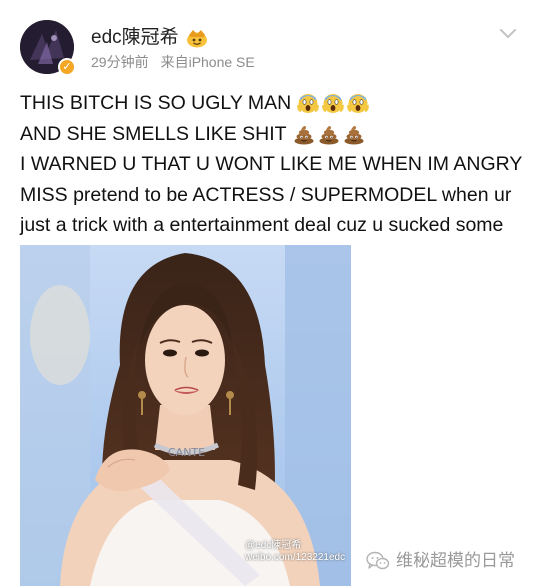  I want to click on post-line: THIS BITCH IS SO UGLY MAN, so click(272, 103).